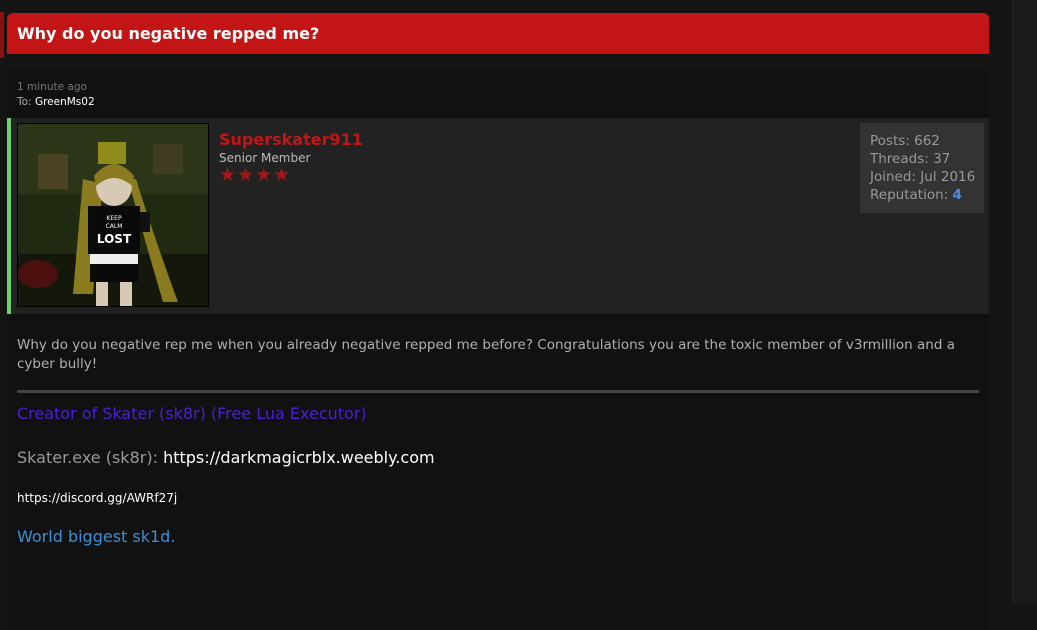  I want to click on author-username: Superskater911, so click(291, 139).